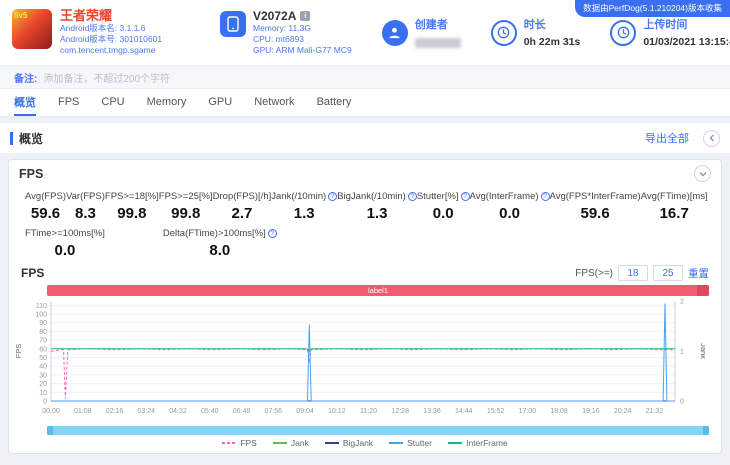 The image size is (730, 465). Describe the element at coordinates (437, 42) in the screenshot. I see `creator-name` at that location.